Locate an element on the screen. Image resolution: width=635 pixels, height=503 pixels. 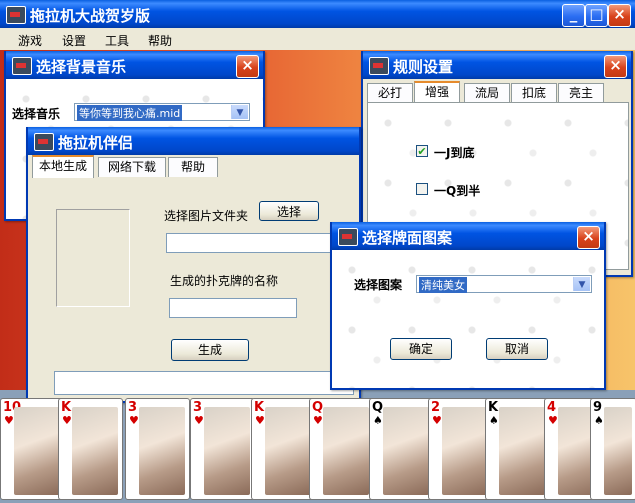
pattern-dialog-body: 选择图案 清纯美女 ▼ 确定 取消 is located at coordinates (468, 319).